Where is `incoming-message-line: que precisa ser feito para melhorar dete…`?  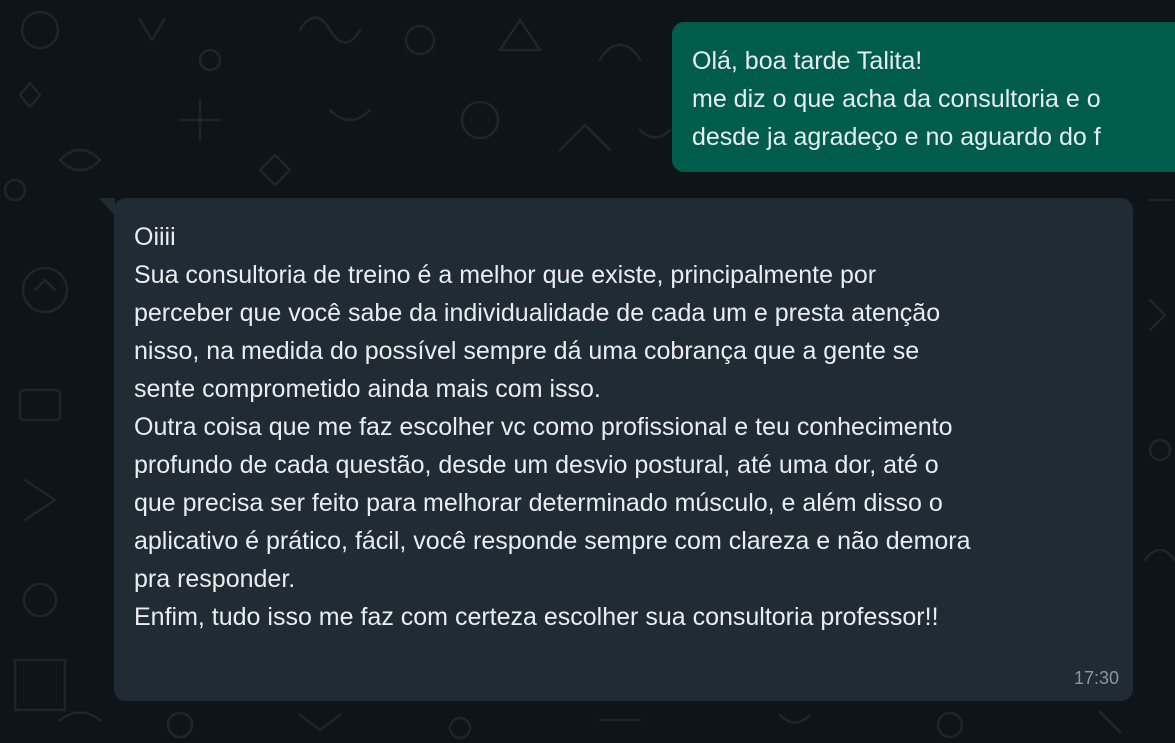 incoming-message-line: que precisa ser feito para melhorar dete… is located at coordinates (538, 503).